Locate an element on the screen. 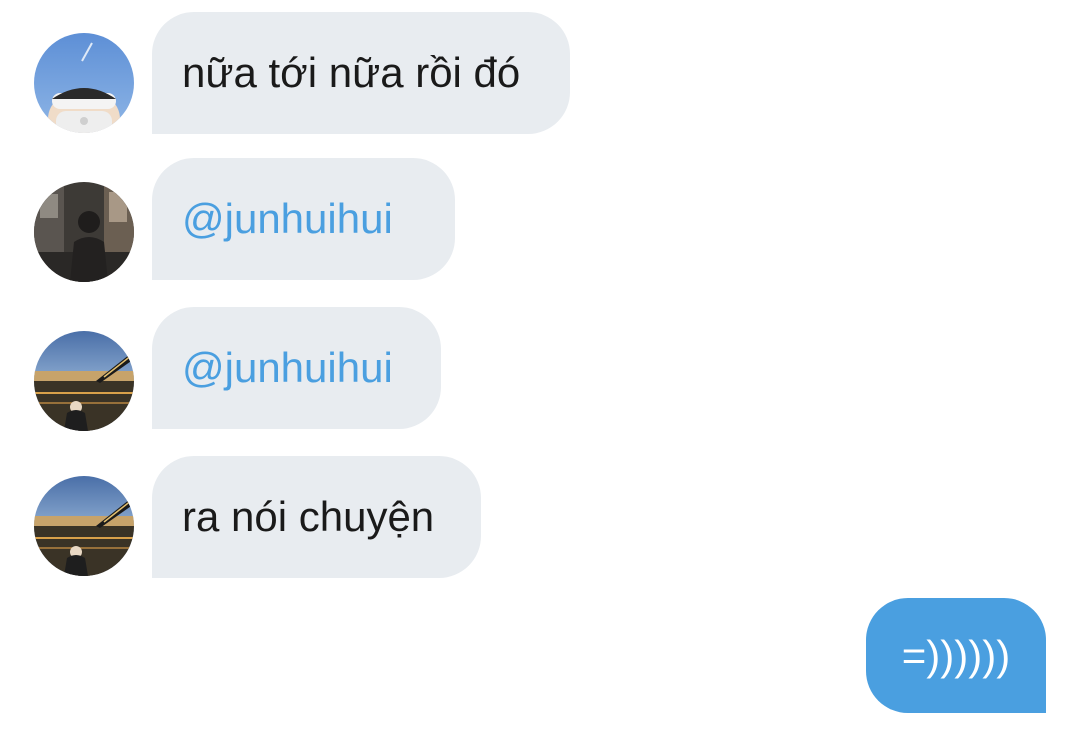  person-with-headband-avatar is located at coordinates (84, 83).